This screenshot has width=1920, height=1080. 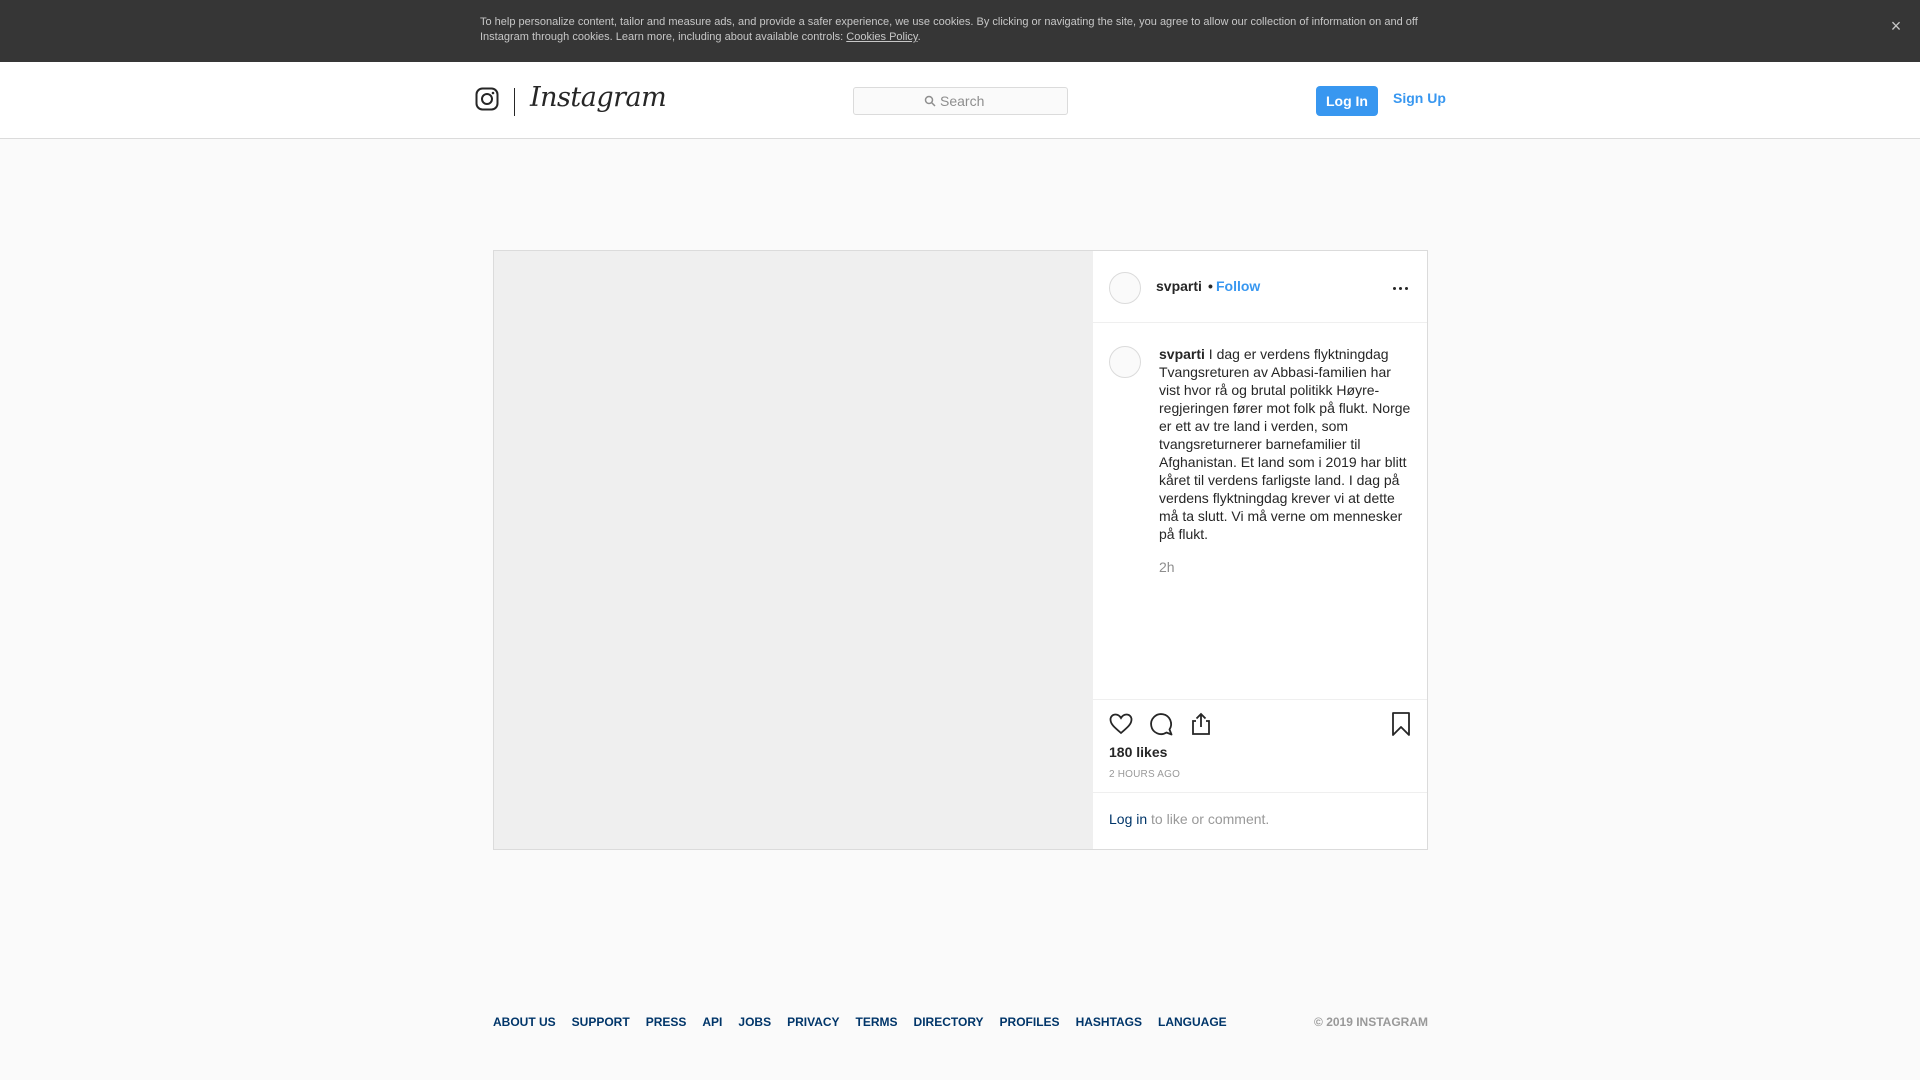 What do you see at coordinates (813, 1022) in the screenshot?
I see `footer-link-privacy: PRIVACY` at bounding box center [813, 1022].